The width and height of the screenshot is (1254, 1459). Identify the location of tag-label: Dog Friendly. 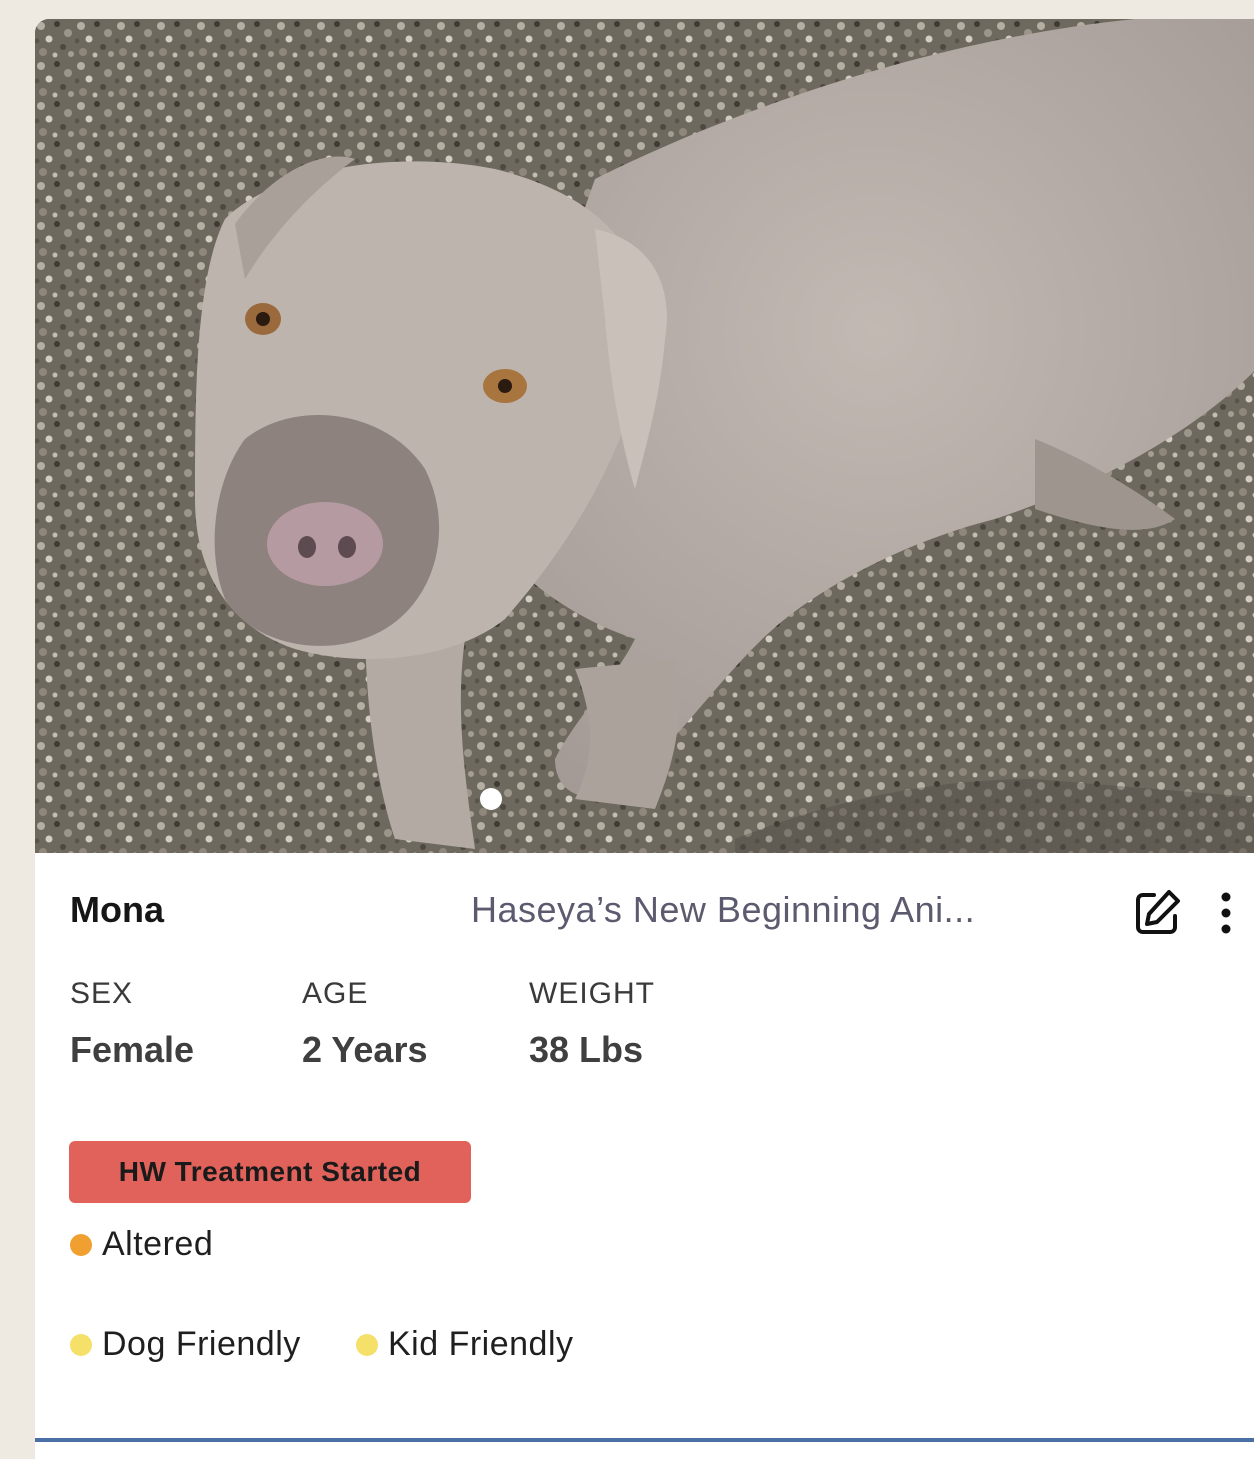
(201, 1344).